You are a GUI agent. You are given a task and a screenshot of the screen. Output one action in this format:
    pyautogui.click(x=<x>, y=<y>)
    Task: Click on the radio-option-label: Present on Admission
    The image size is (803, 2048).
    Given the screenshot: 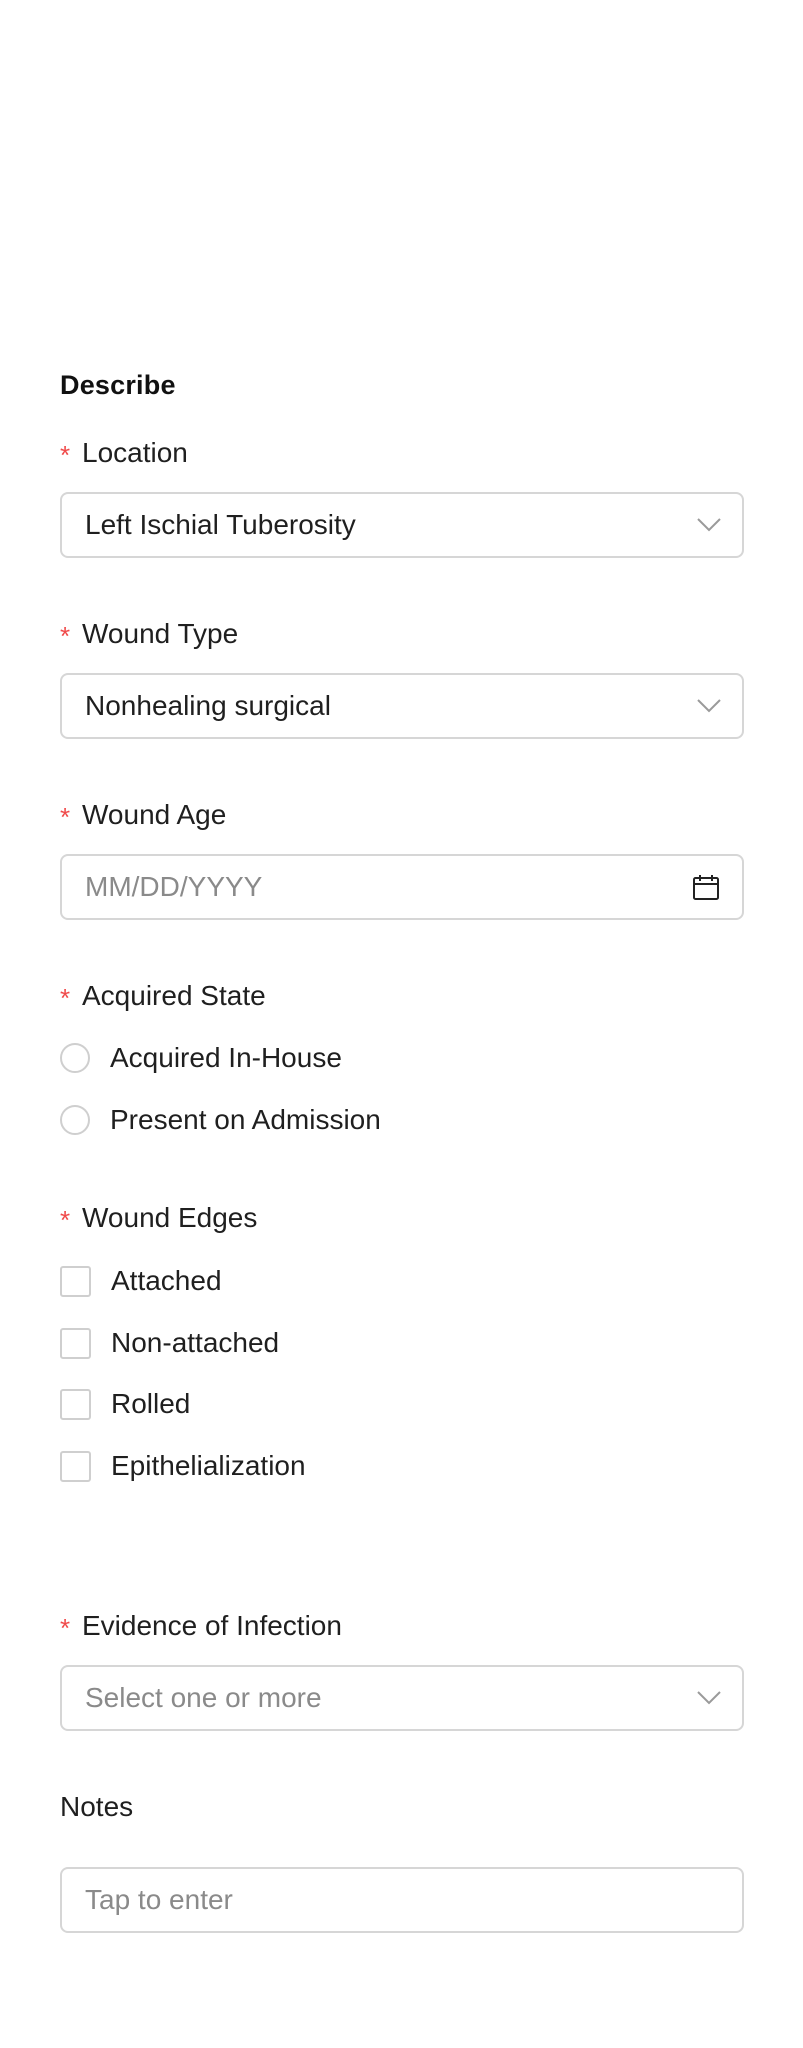 What is the action you would take?
    pyautogui.click(x=245, y=1119)
    